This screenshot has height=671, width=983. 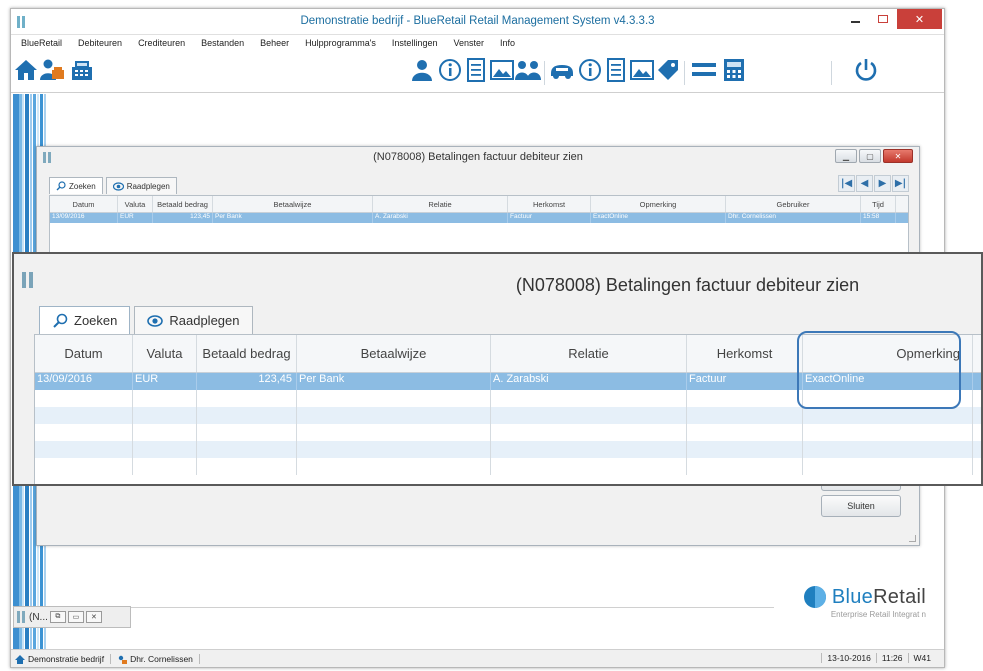 I want to click on tag-icon, so click(x=668, y=70).